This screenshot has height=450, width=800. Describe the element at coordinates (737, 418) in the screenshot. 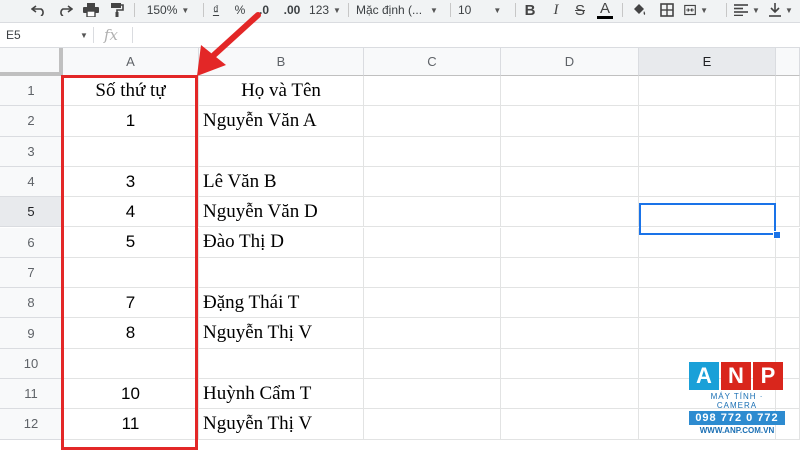

I see `logo-phone: 098 772 0 772` at that location.